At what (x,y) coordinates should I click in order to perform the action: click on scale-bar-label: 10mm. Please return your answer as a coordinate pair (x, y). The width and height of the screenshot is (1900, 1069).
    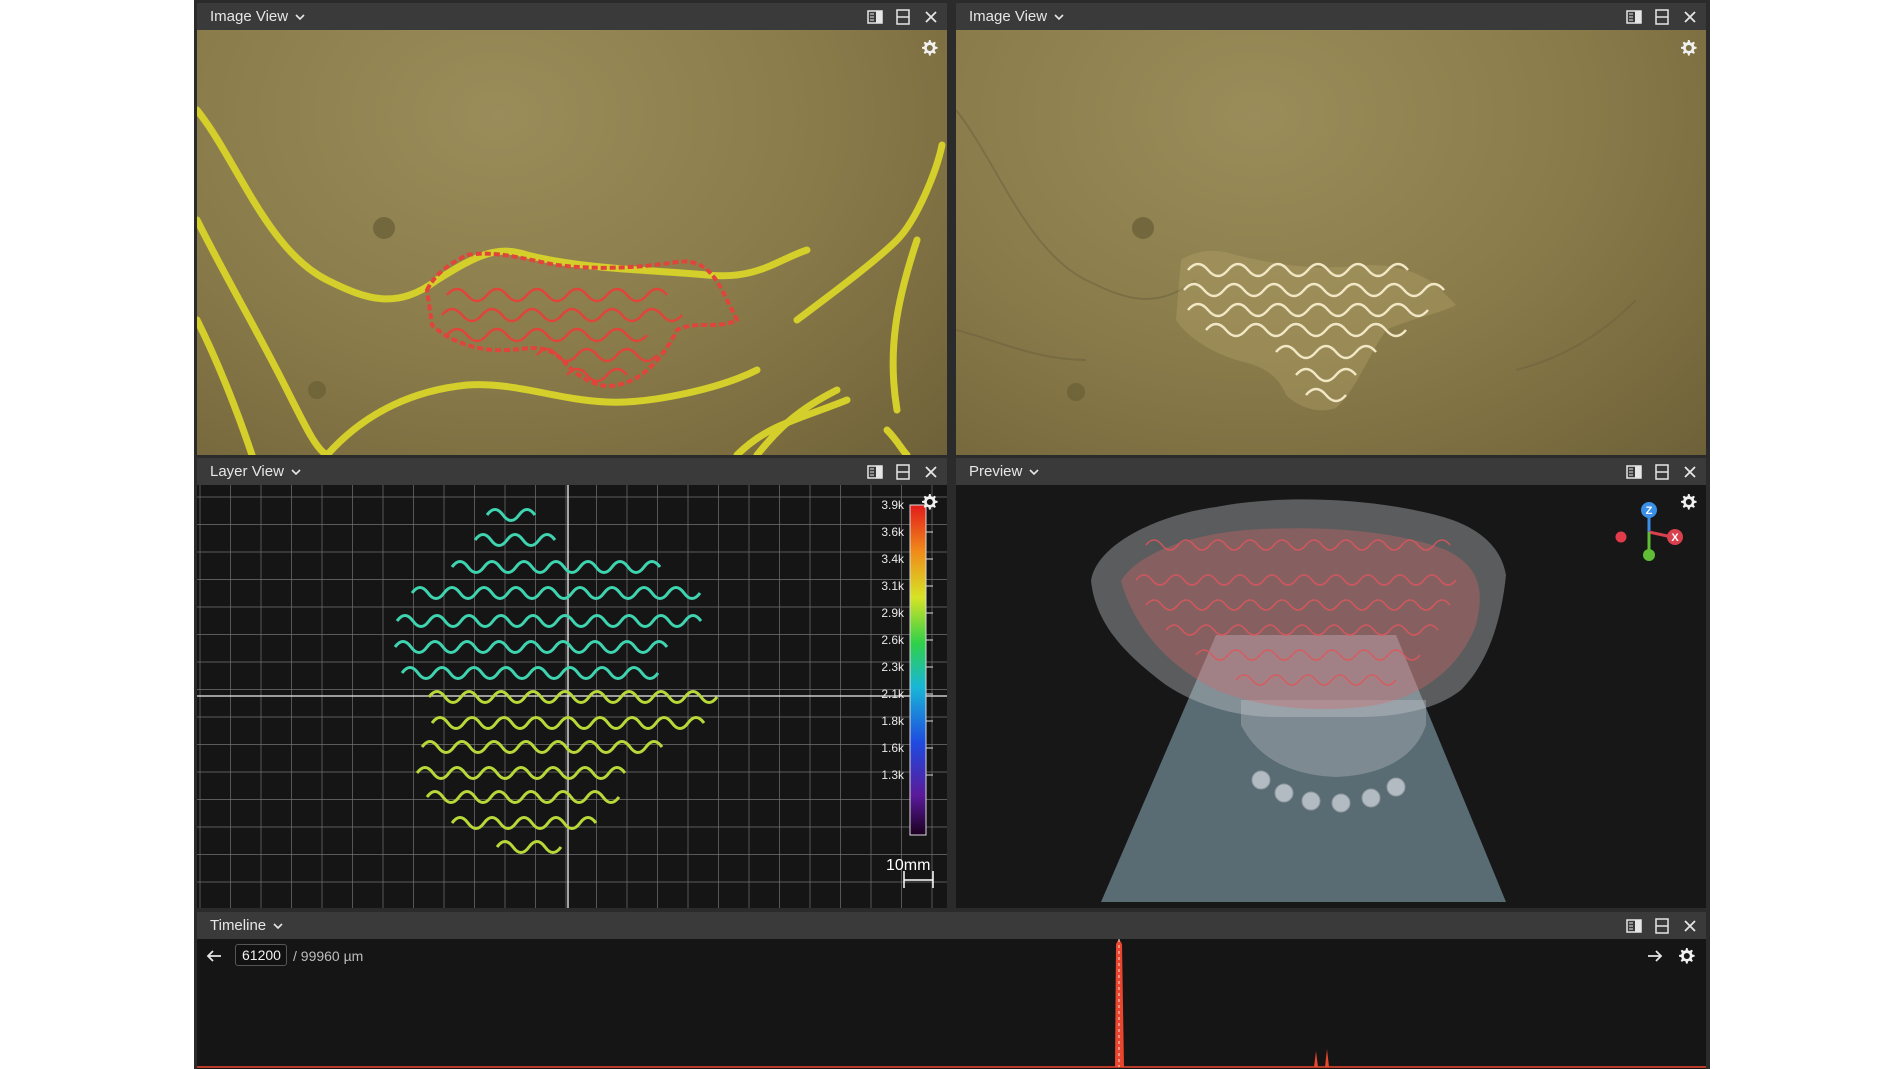
    Looking at the image, I should click on (908, 865).